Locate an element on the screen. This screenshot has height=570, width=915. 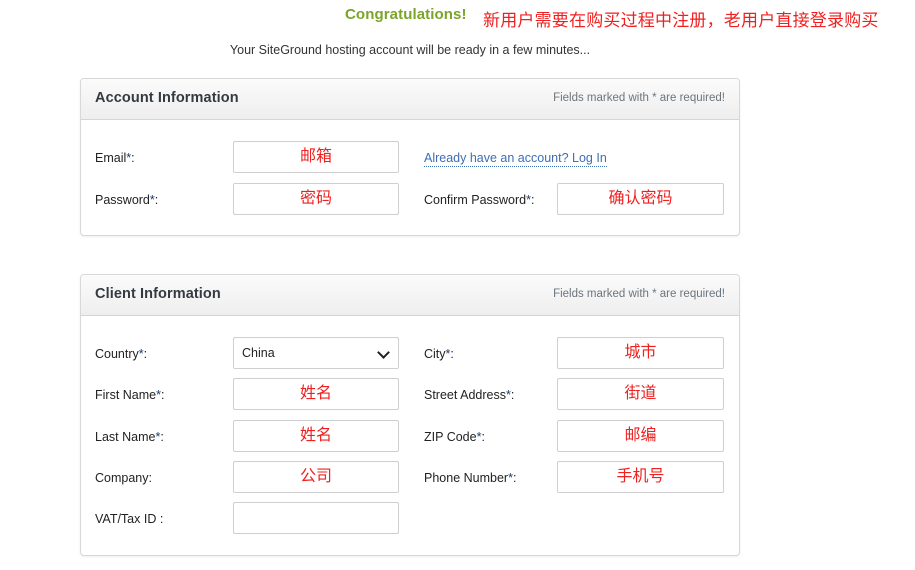
phone-number-value: 手机号 is located at coordinates (640, 476).